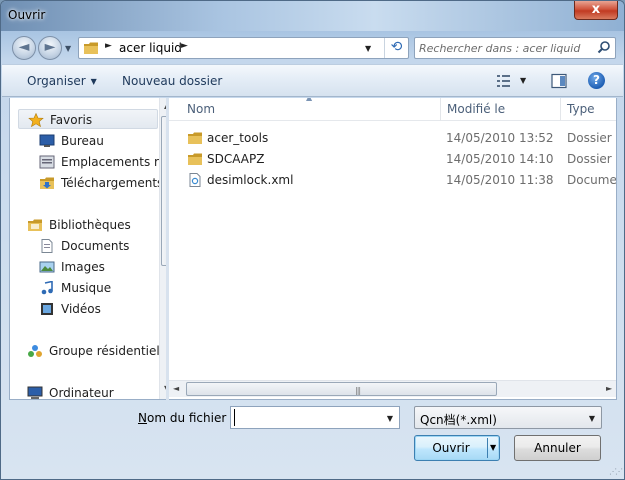  I want to click on nav-item-téléchargements: Téléchargements, so click(101, 183).